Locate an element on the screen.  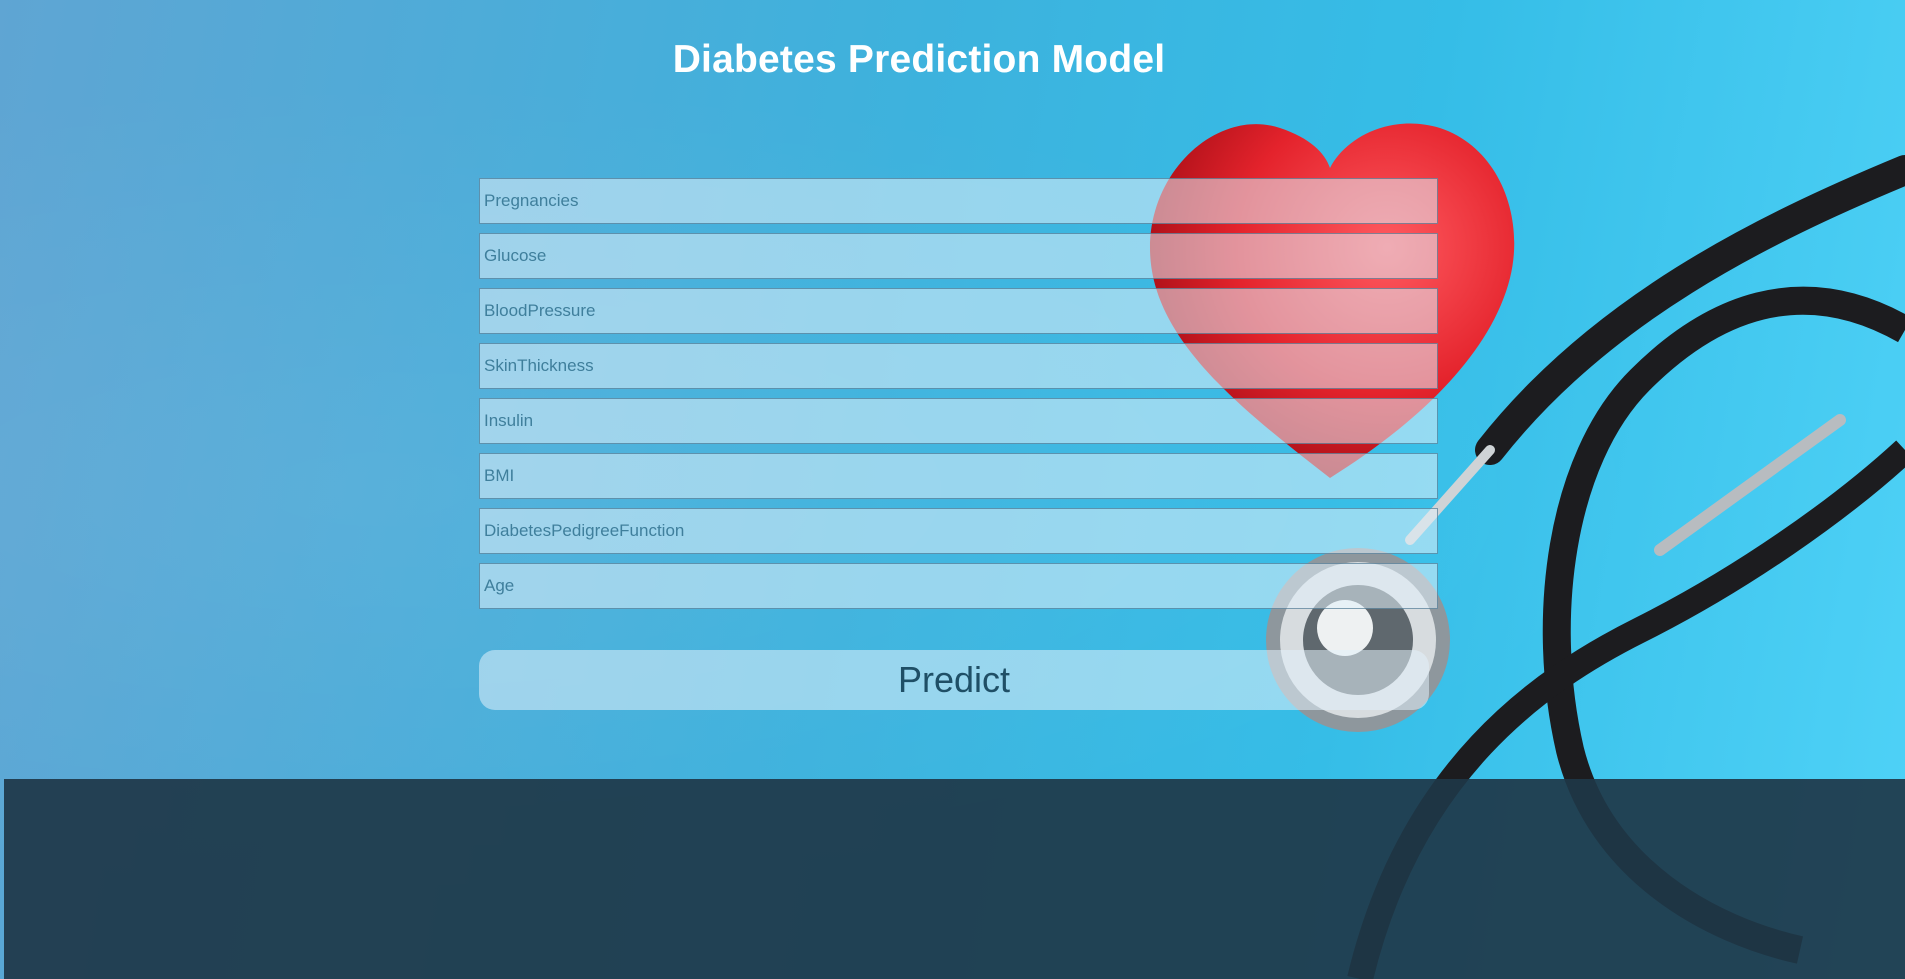
skin-thickness-input is located at coordinates (958, 366).